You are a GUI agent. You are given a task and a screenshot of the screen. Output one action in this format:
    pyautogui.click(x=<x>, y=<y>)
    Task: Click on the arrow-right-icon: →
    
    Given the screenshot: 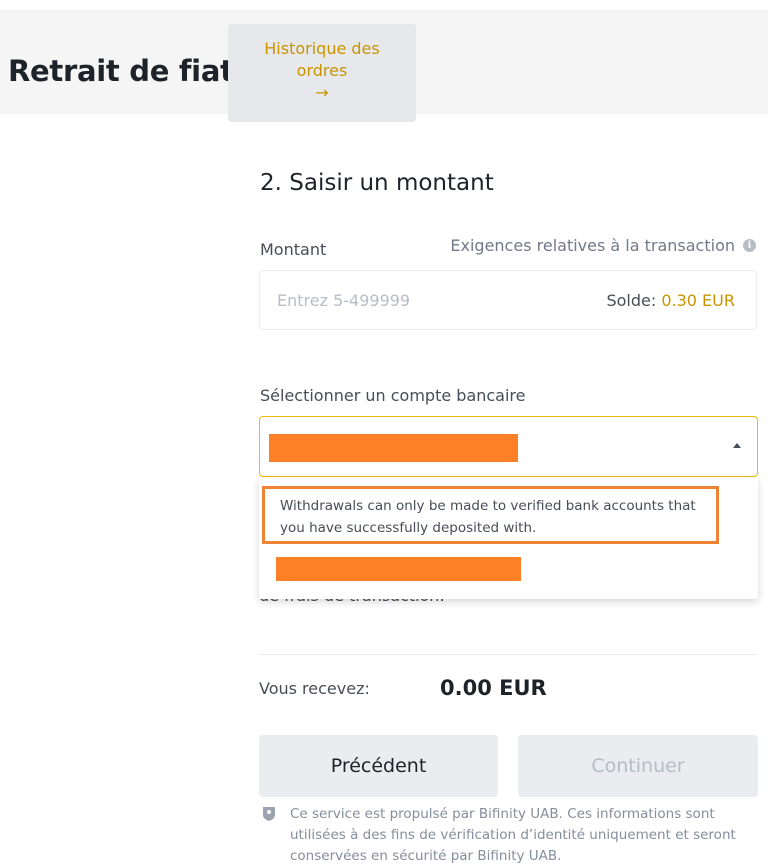 What is the action you would take?
    pyautogui.click(x=322, y=92)
    